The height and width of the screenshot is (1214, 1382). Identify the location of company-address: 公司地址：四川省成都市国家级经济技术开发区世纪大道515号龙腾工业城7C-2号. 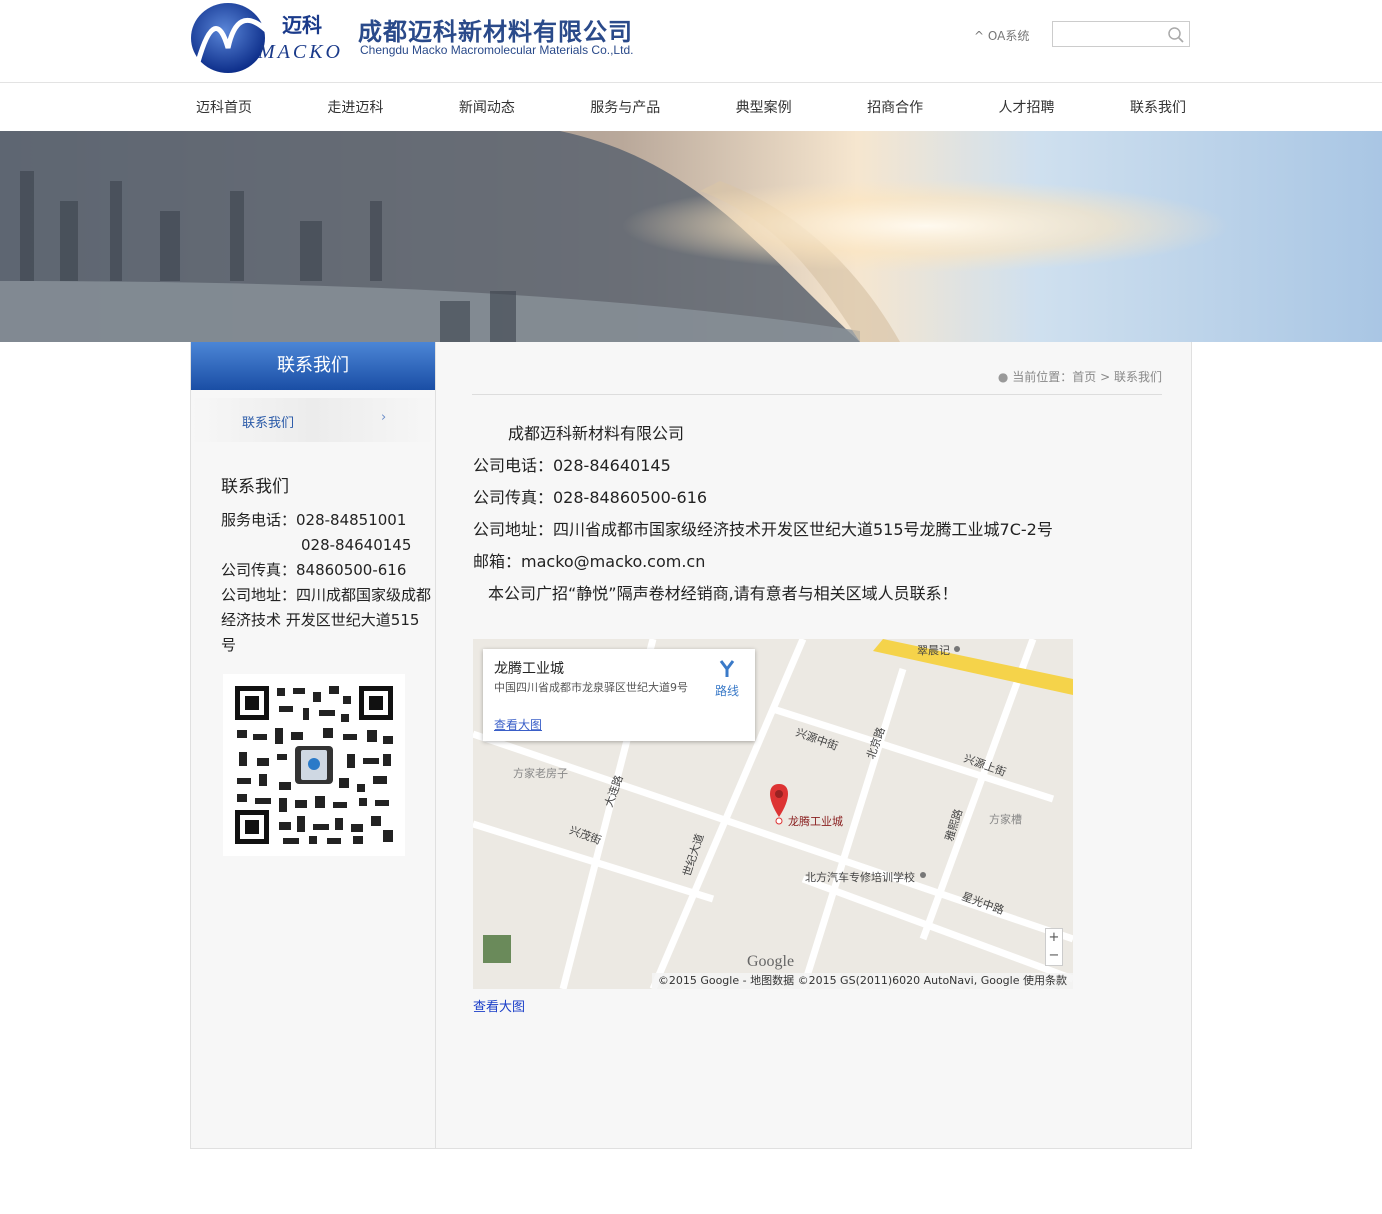
(763, 529).